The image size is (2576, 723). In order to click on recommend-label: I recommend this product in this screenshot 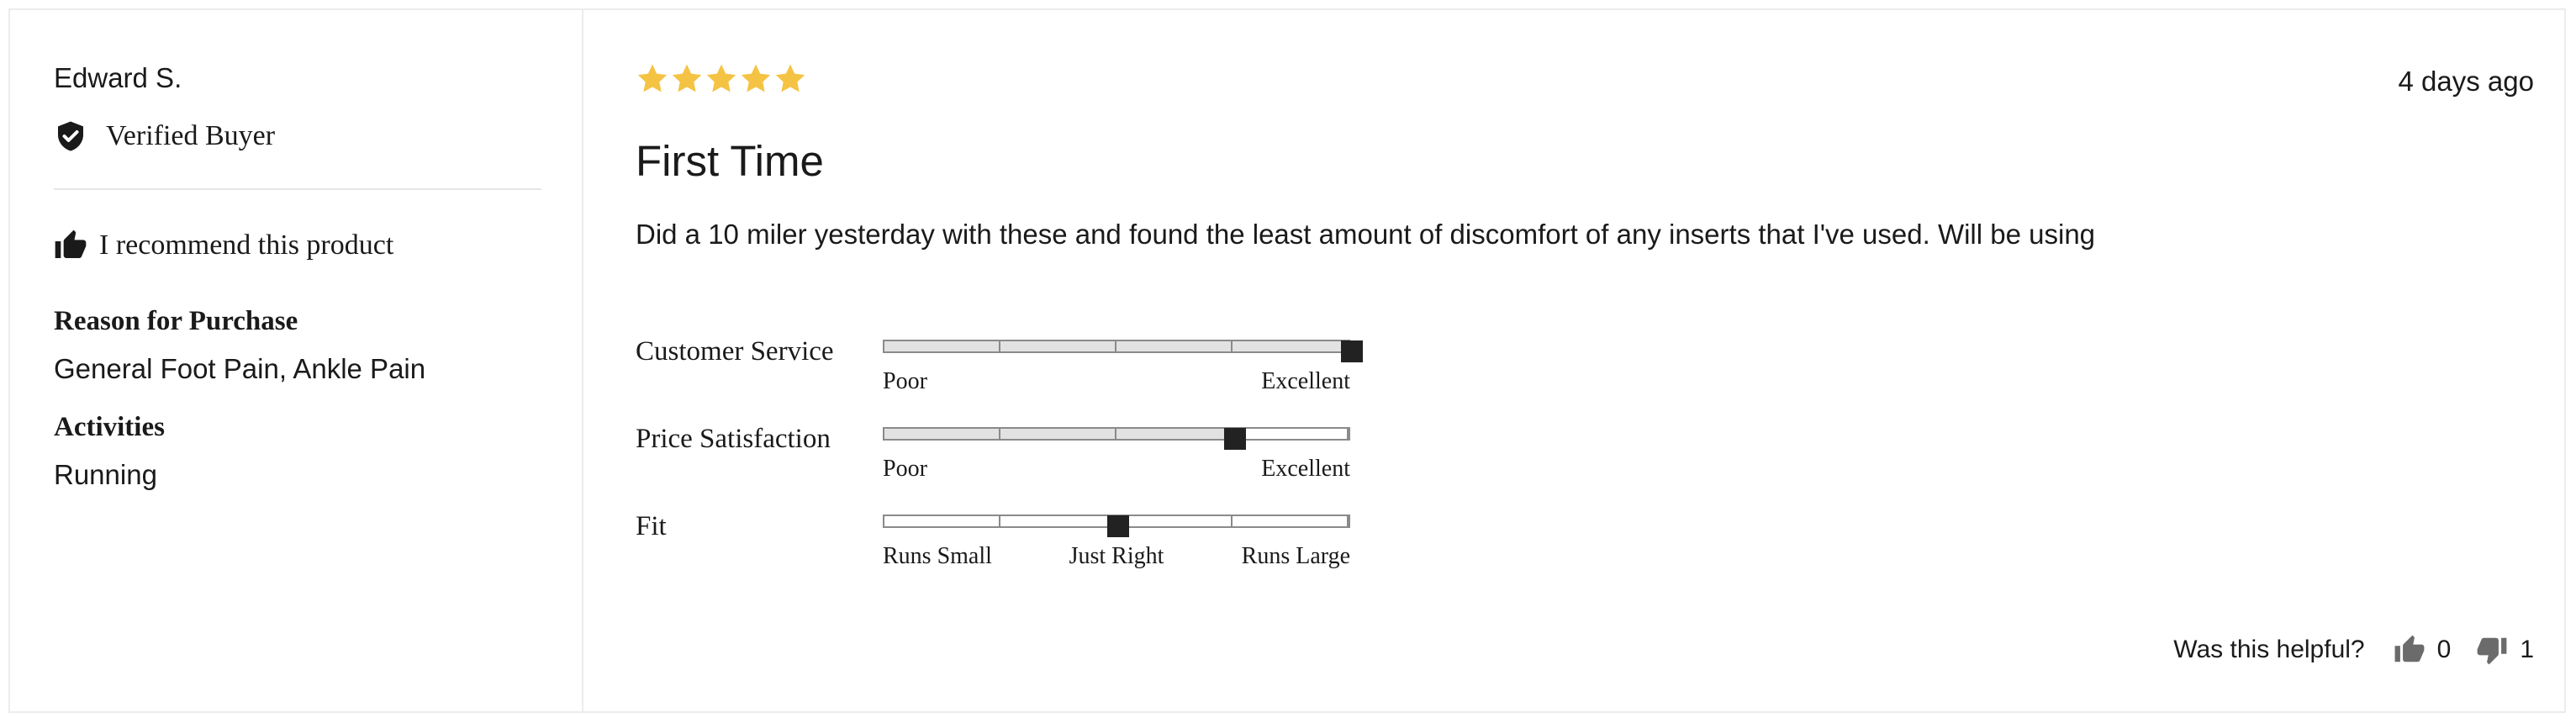, I will do `click(246, 245)`.